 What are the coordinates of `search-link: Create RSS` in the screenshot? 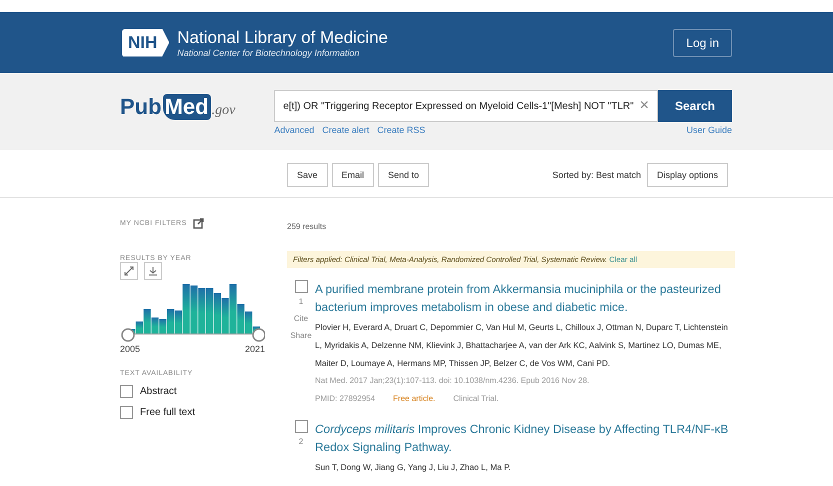 It's located at (401, 130).